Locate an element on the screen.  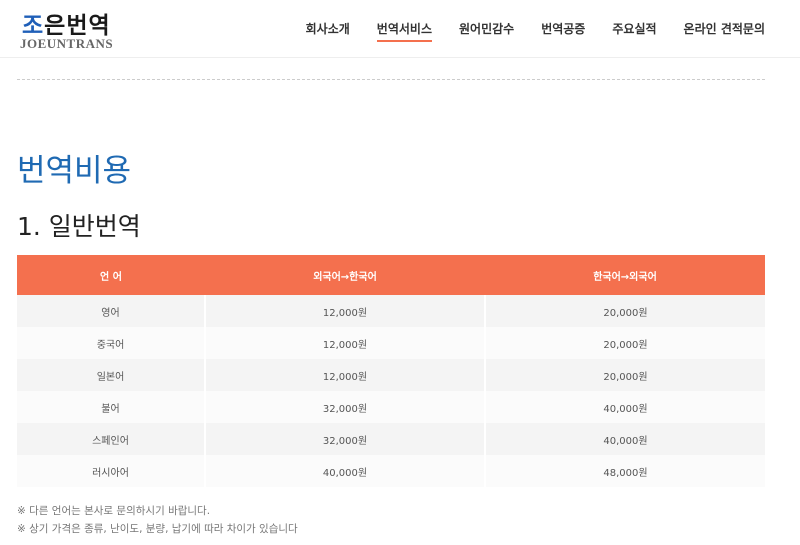
main-nav: 회사소개 번역서비스 원어민감수 번역공증 주요실적 온라인 견적문의 is located at coordinates (535, 31).